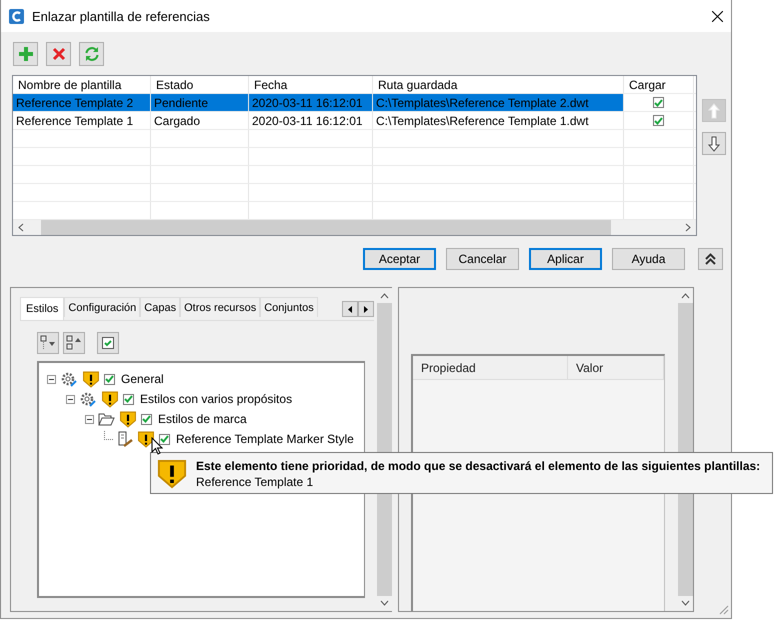 Image resolution: width=777 pixels, height=620 pixels. I want to click on collapse-all-button, so click(74, 343).